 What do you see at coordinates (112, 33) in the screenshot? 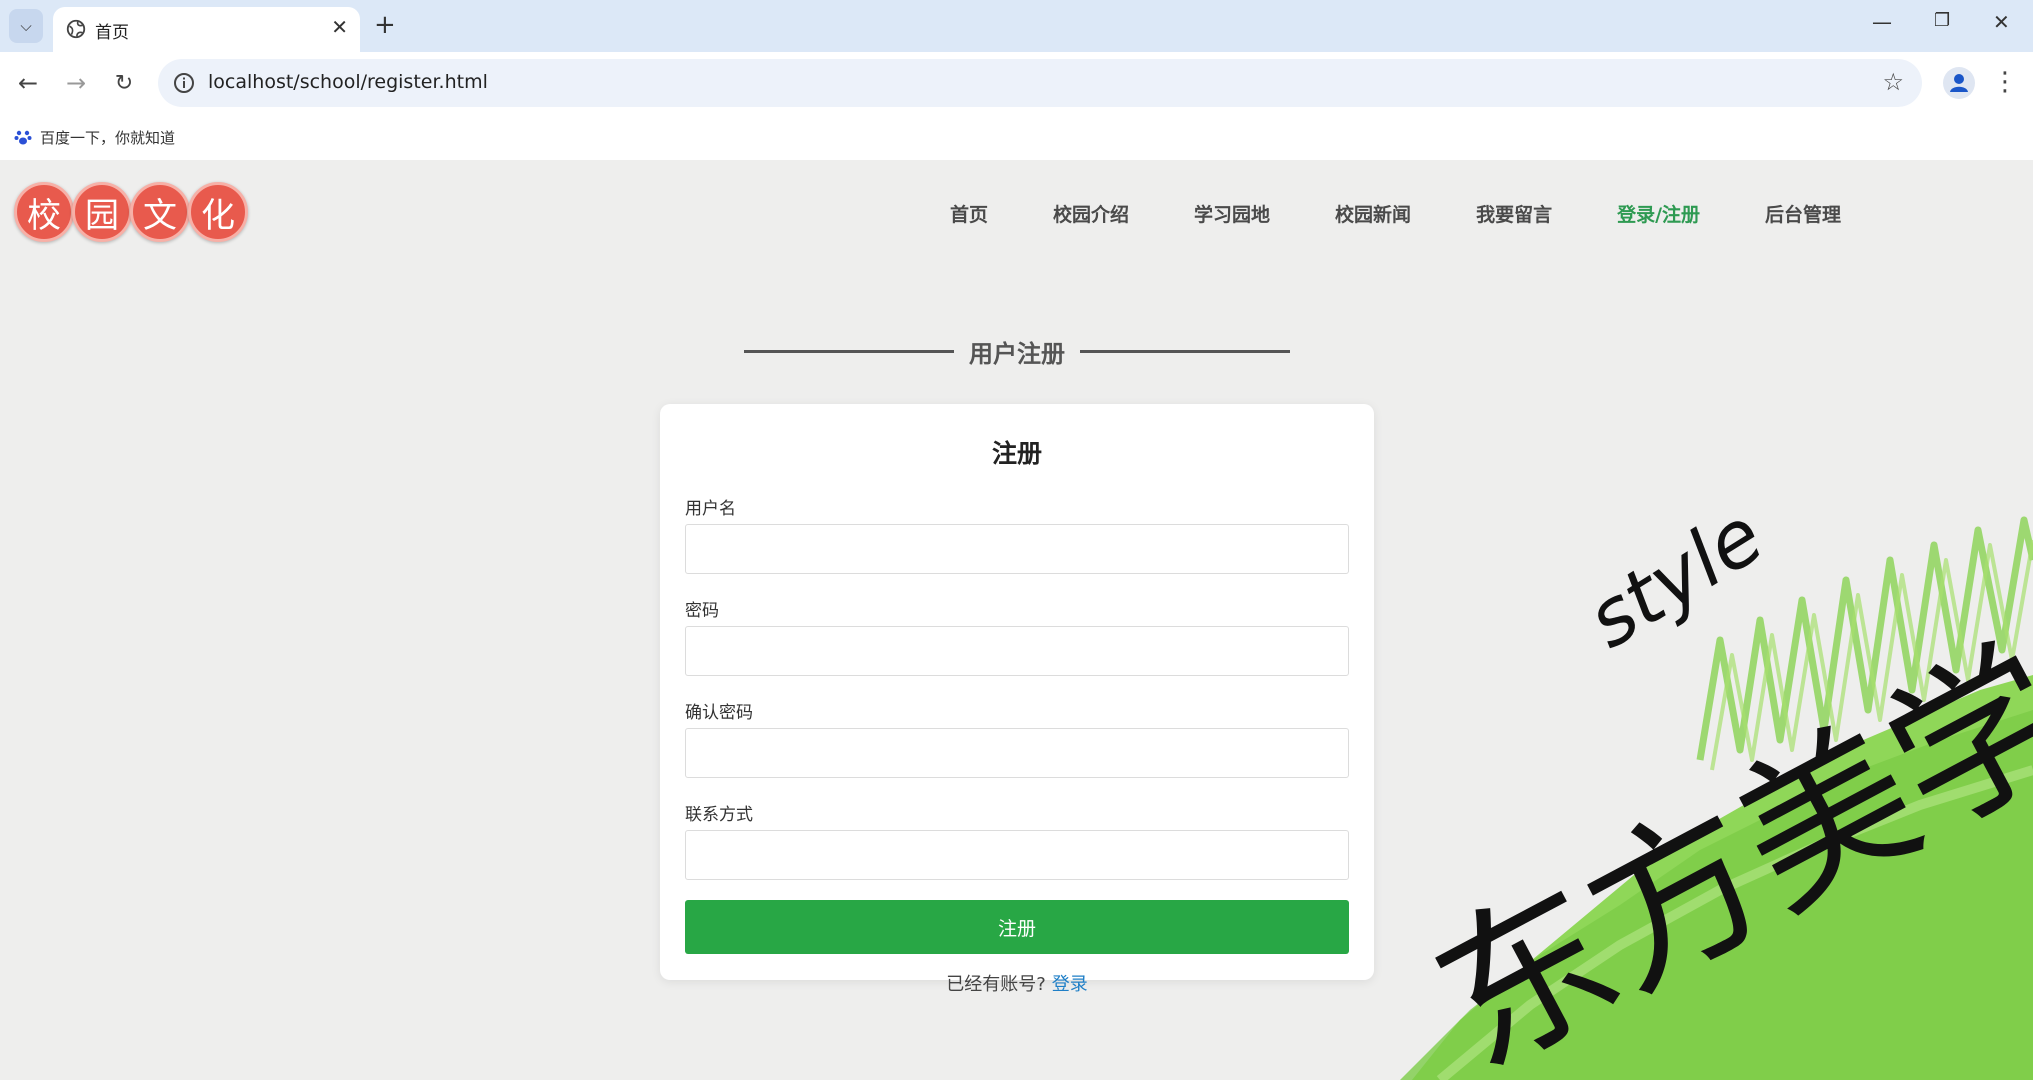
I see `tab-title: 首页` at bounding box center [112, 33].